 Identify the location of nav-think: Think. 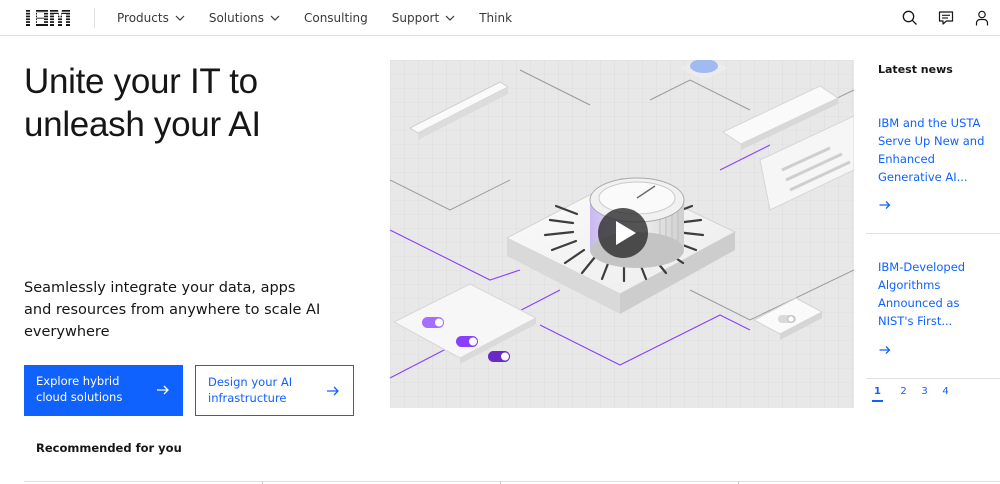
(495, 18).